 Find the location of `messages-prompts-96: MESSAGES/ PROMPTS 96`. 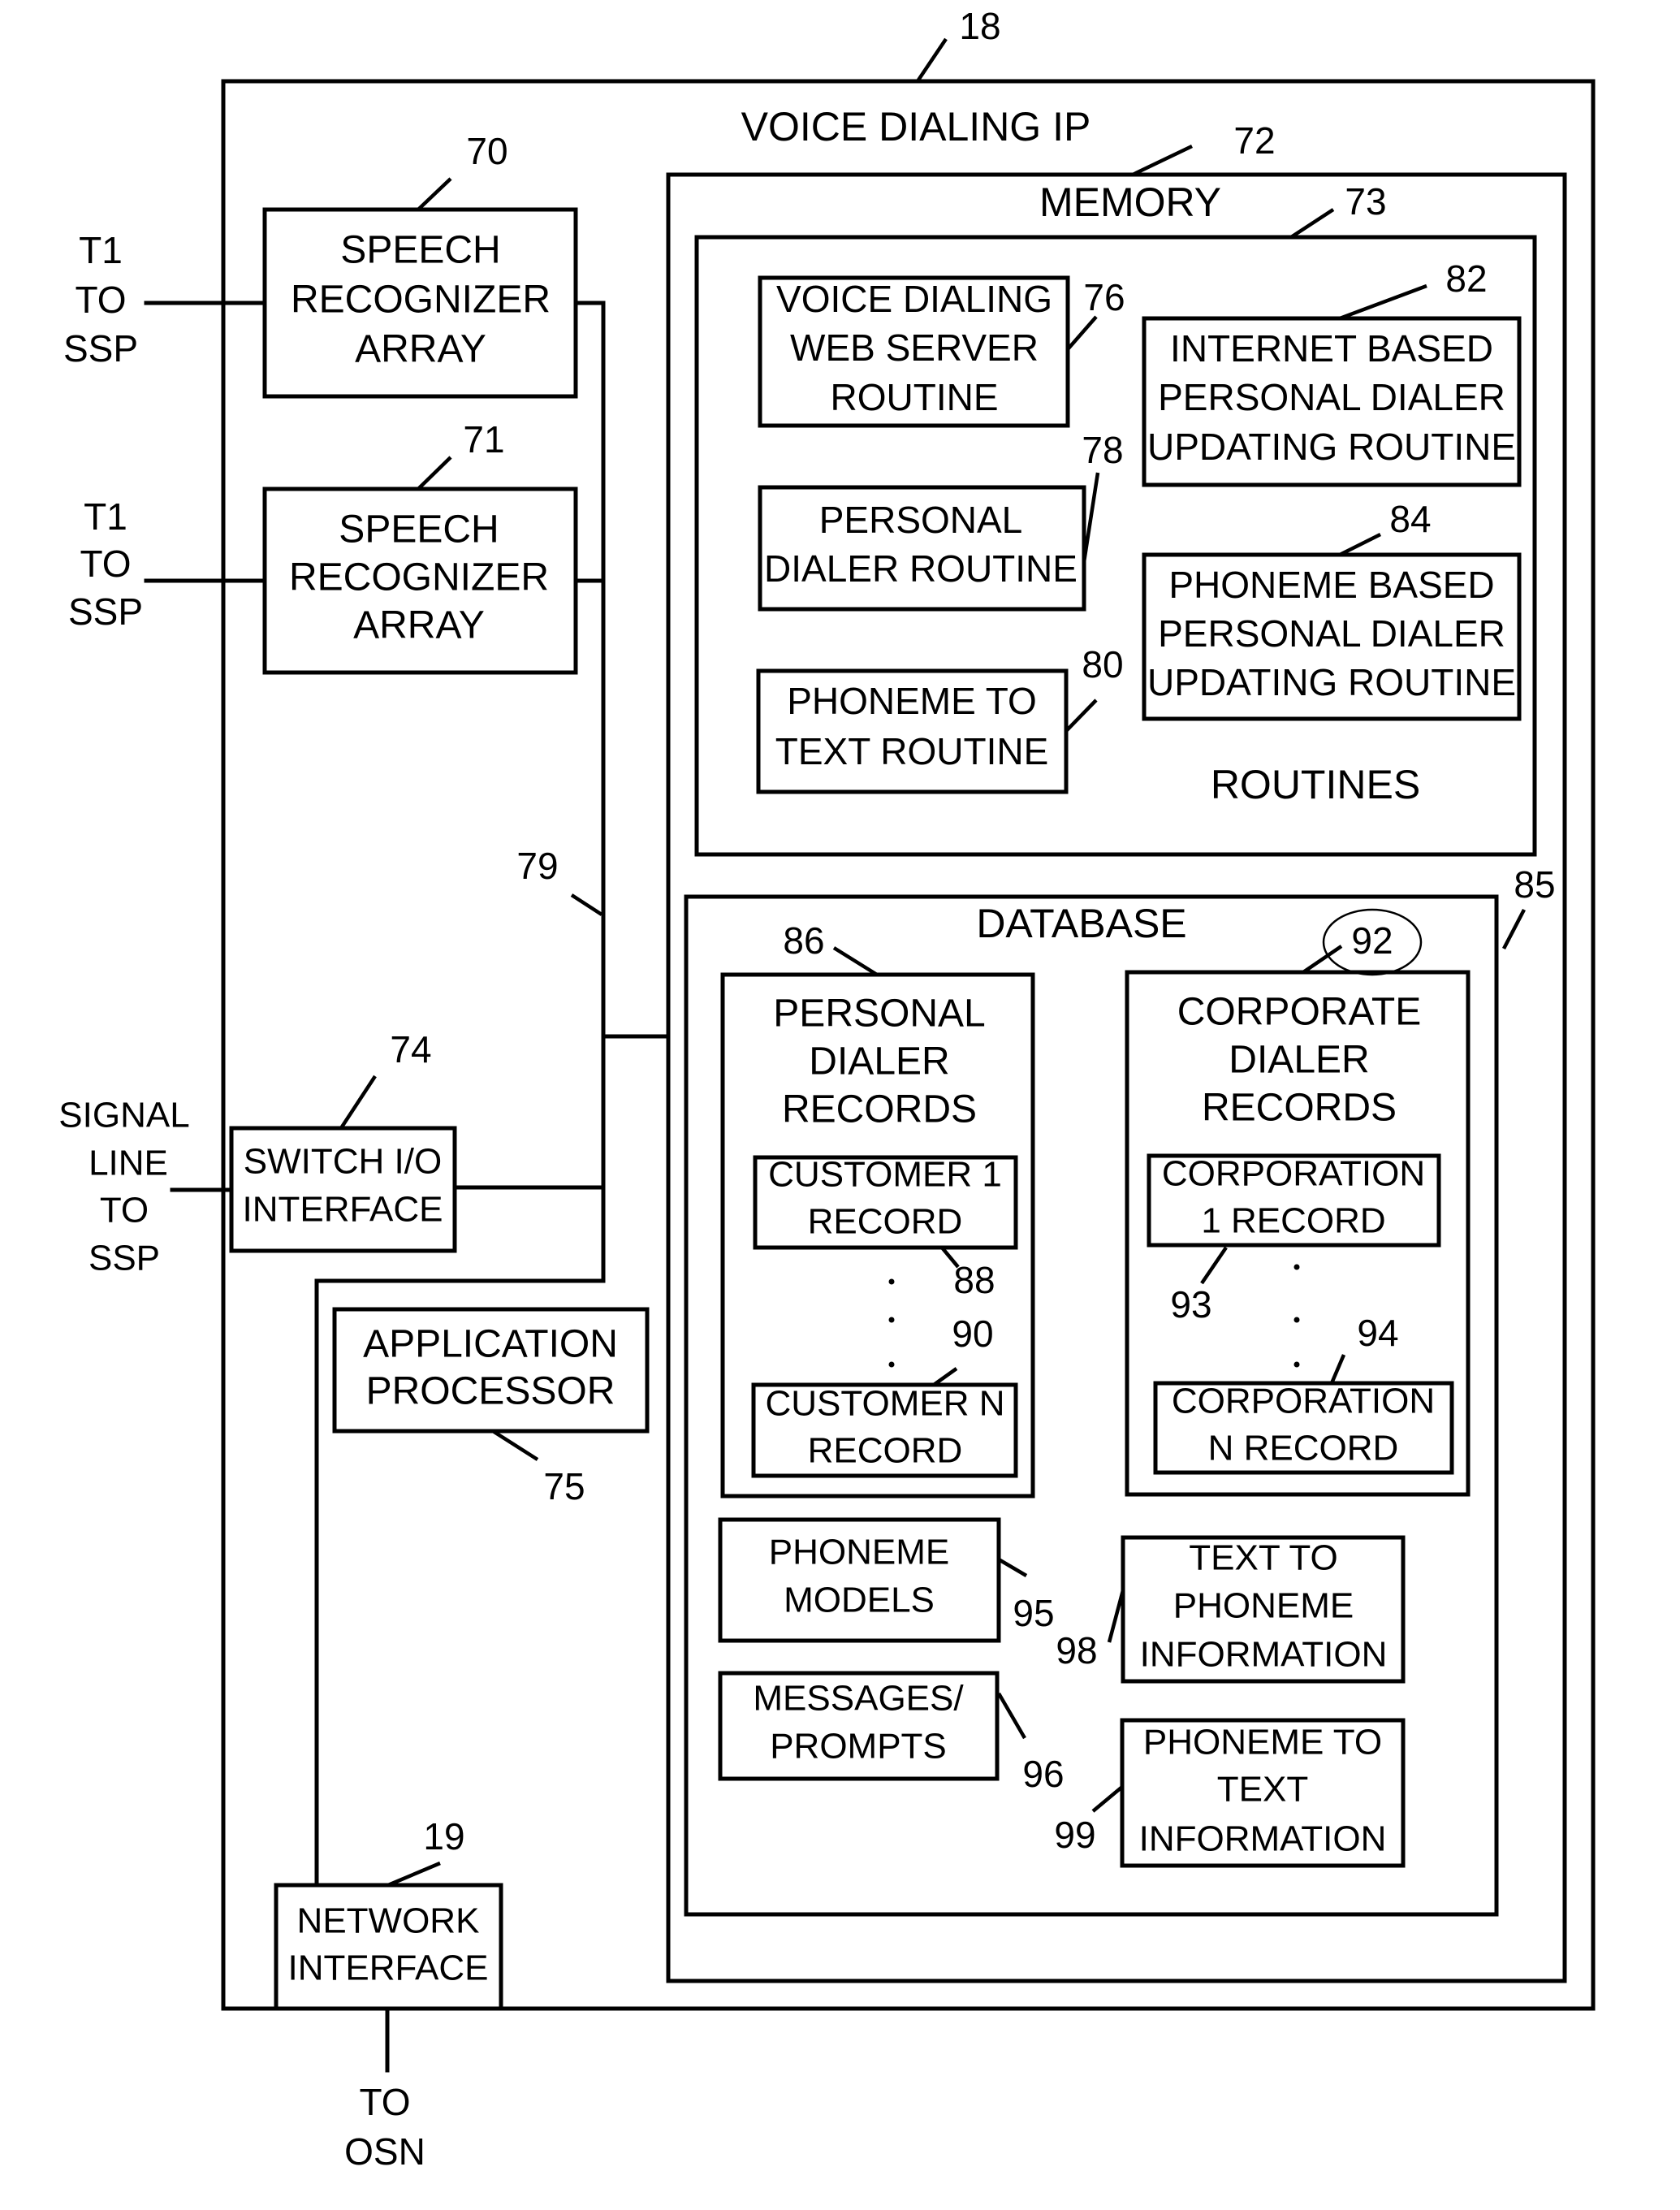

messages-prompts-96: MESSAGES/ PROMPTS 96 is located at coordinates (891, 1733).